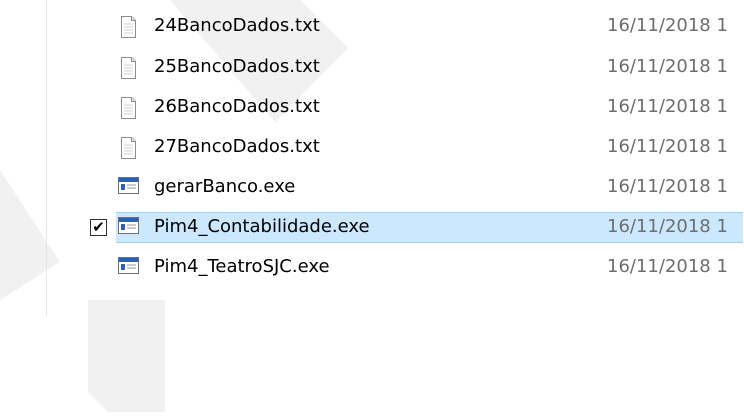 This screenshot has width=744, height=417. Describe the element at coordinates (98, 227) in the screenshot. I see `item-checkbox: ✔` at that location.